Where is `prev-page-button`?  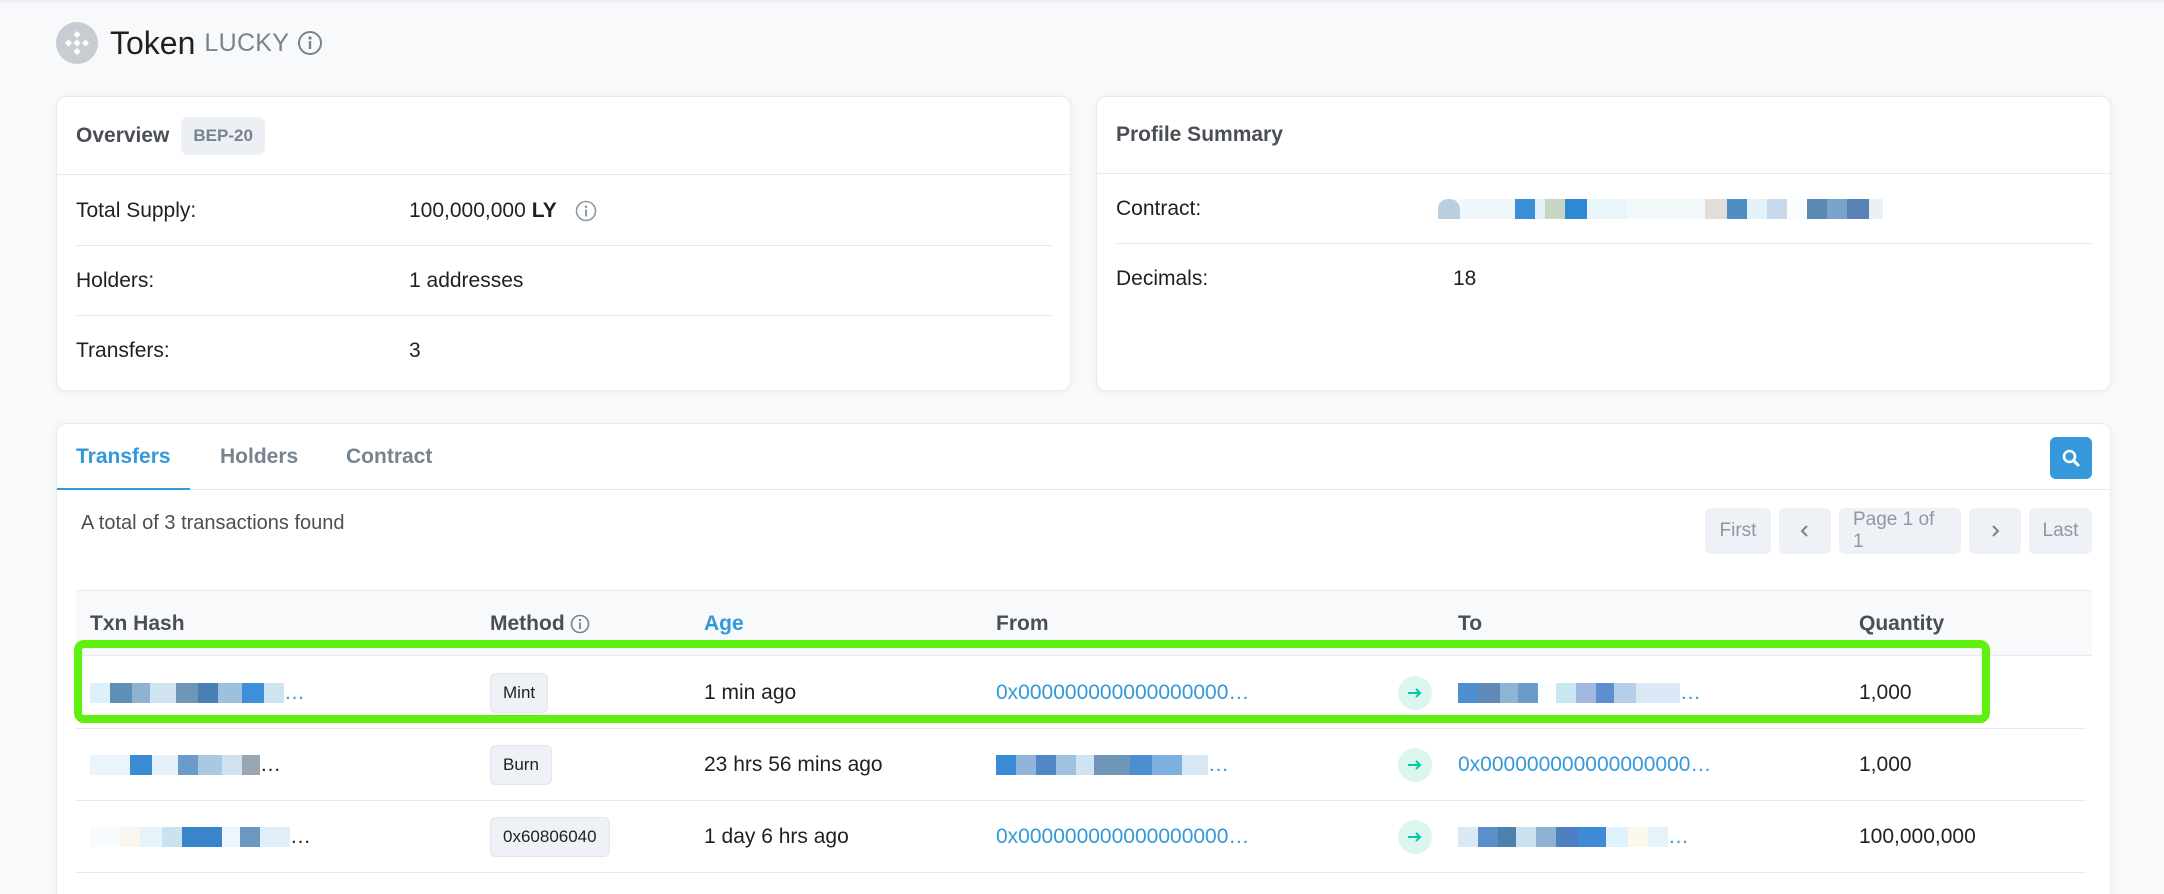
prev-page-button is located at coordinates (1805, 531).